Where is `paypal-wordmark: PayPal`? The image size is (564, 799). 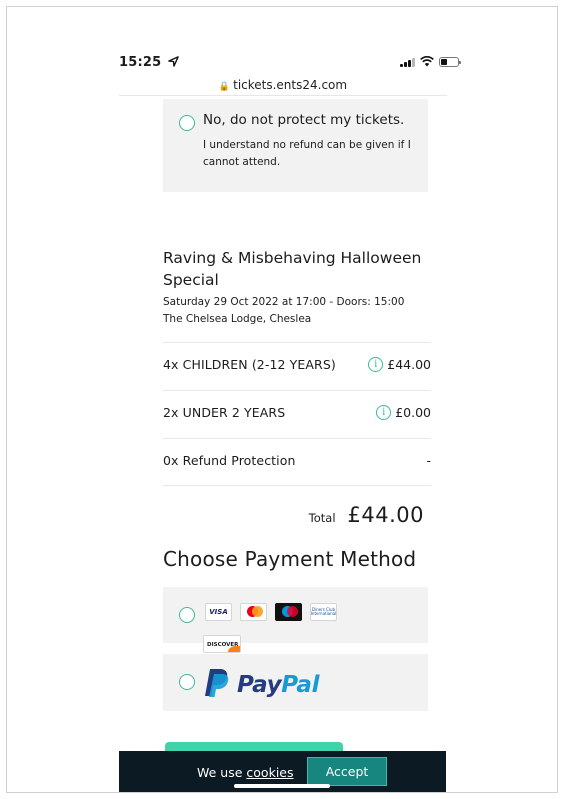
paypal-wordmark: PayPal is located at coordinates (278, 685).